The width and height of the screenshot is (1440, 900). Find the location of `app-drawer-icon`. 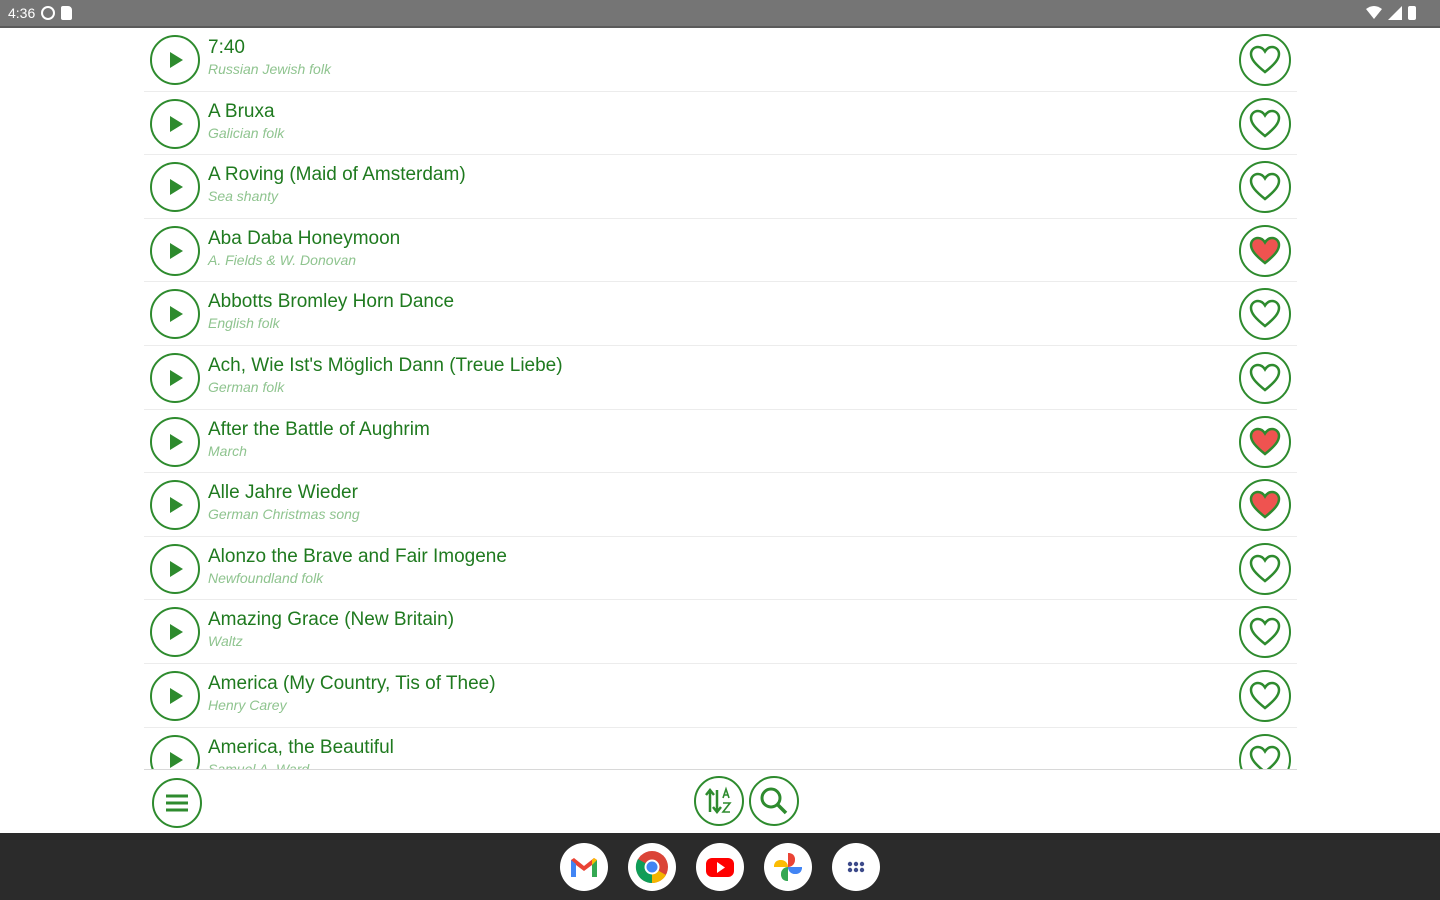

app-drawer-icon is located at coordinates (856, 866).